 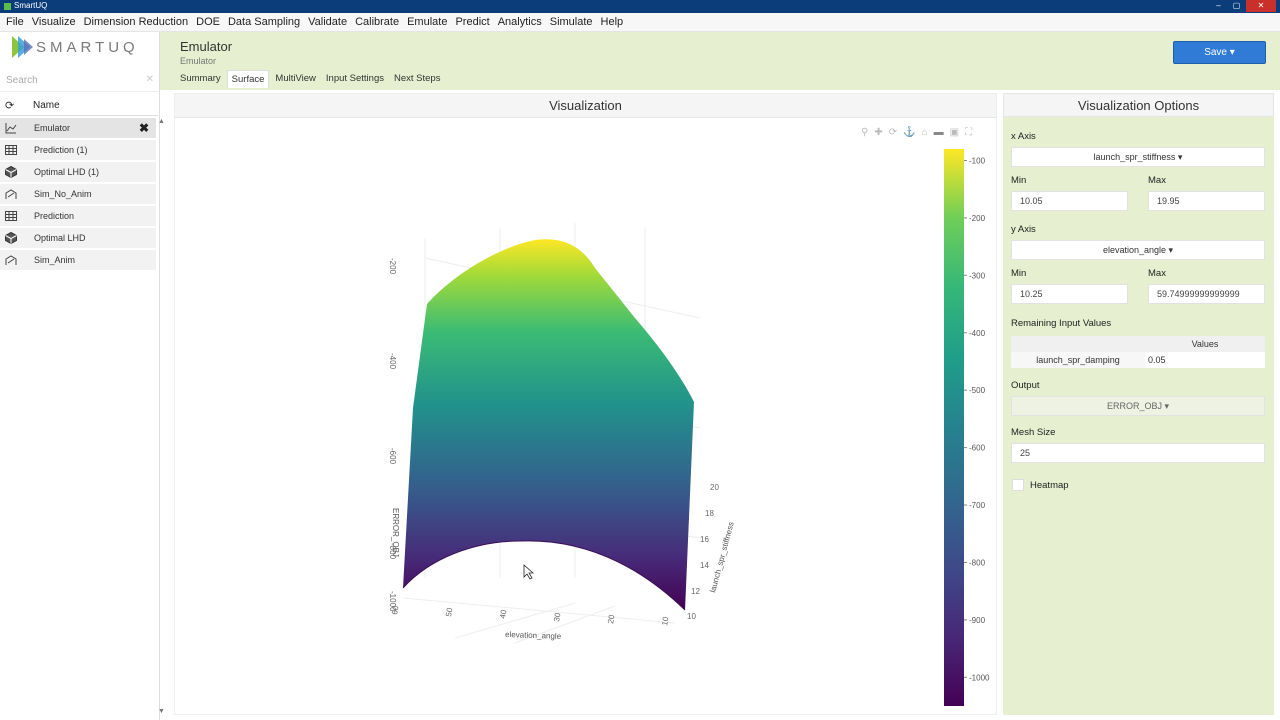 I want to click on x-tick-label: 18, so click(x=709, y=513).